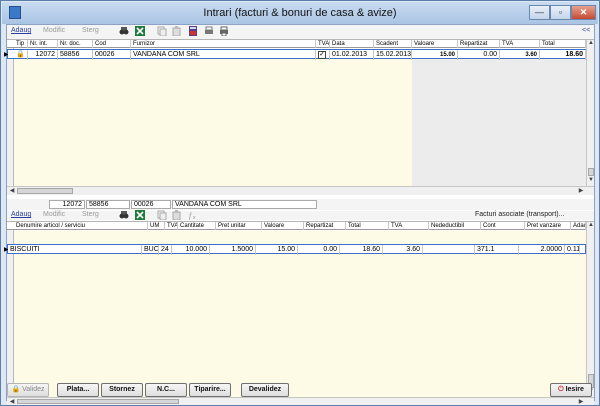  What do you see at coordinates (503, 226) in the screenshot?
I see `col-header: Cont` at bounding box center [503, 226].